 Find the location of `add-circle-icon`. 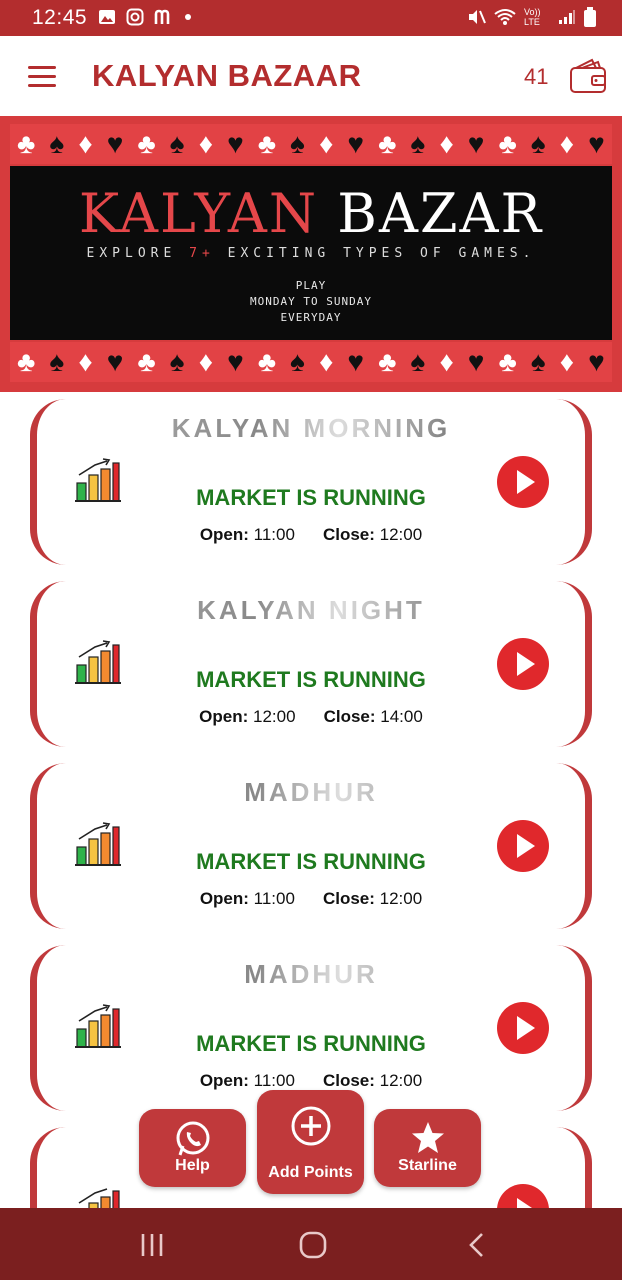

add-circle-icon is located at coordinates (310, 1126).